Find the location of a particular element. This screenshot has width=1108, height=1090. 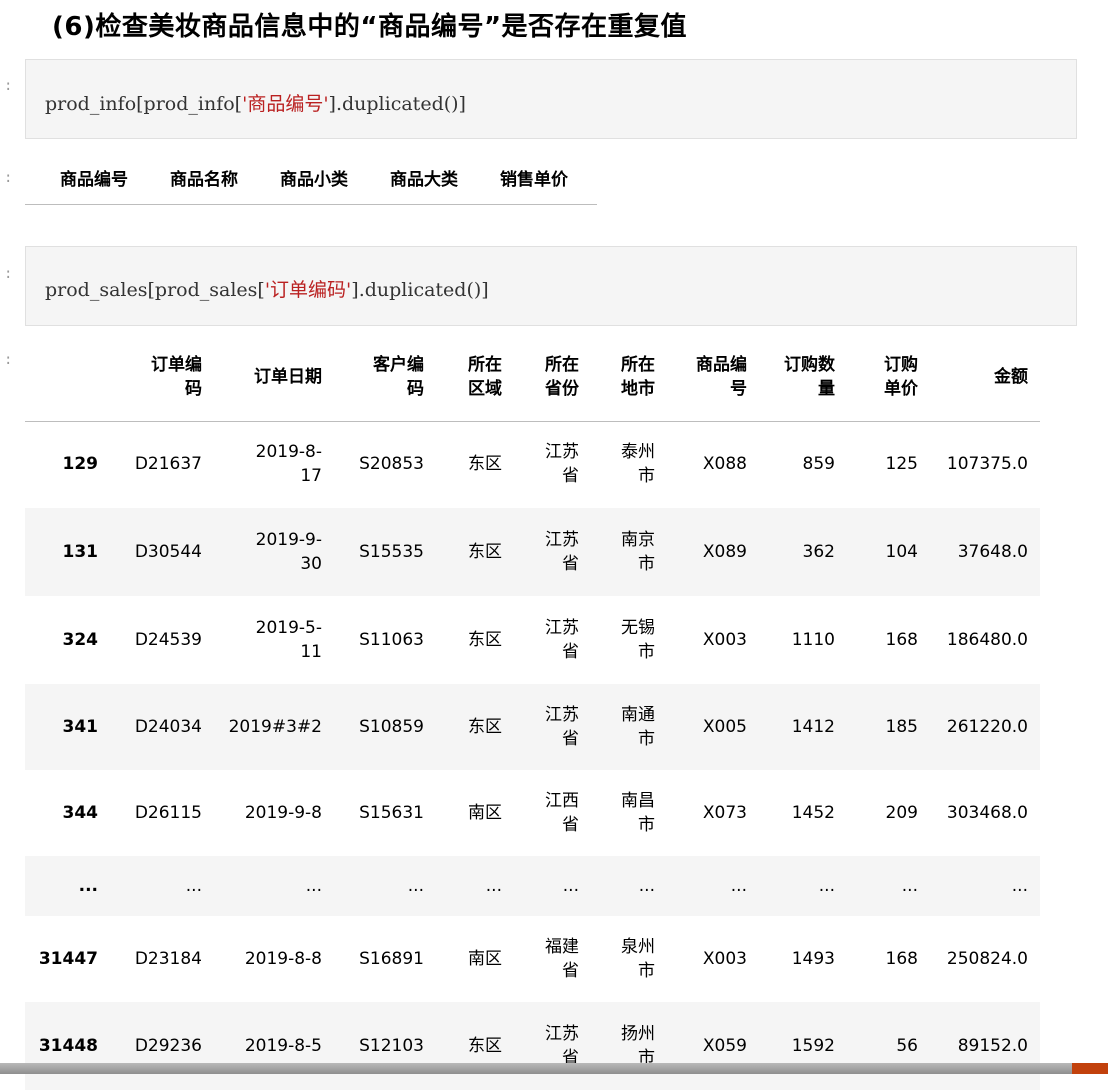

row-index: 344 is located at coordinates (80, 813).